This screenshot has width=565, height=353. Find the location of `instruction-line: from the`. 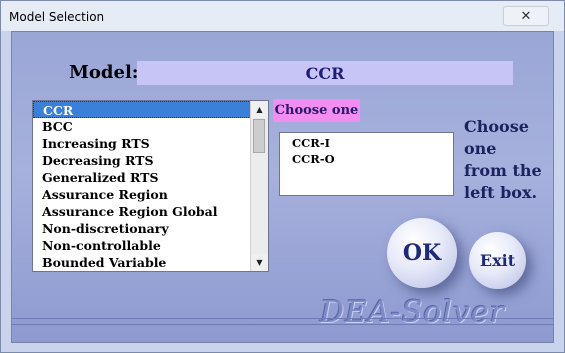

instruction-line: from the is located at coordinates (503, 170).